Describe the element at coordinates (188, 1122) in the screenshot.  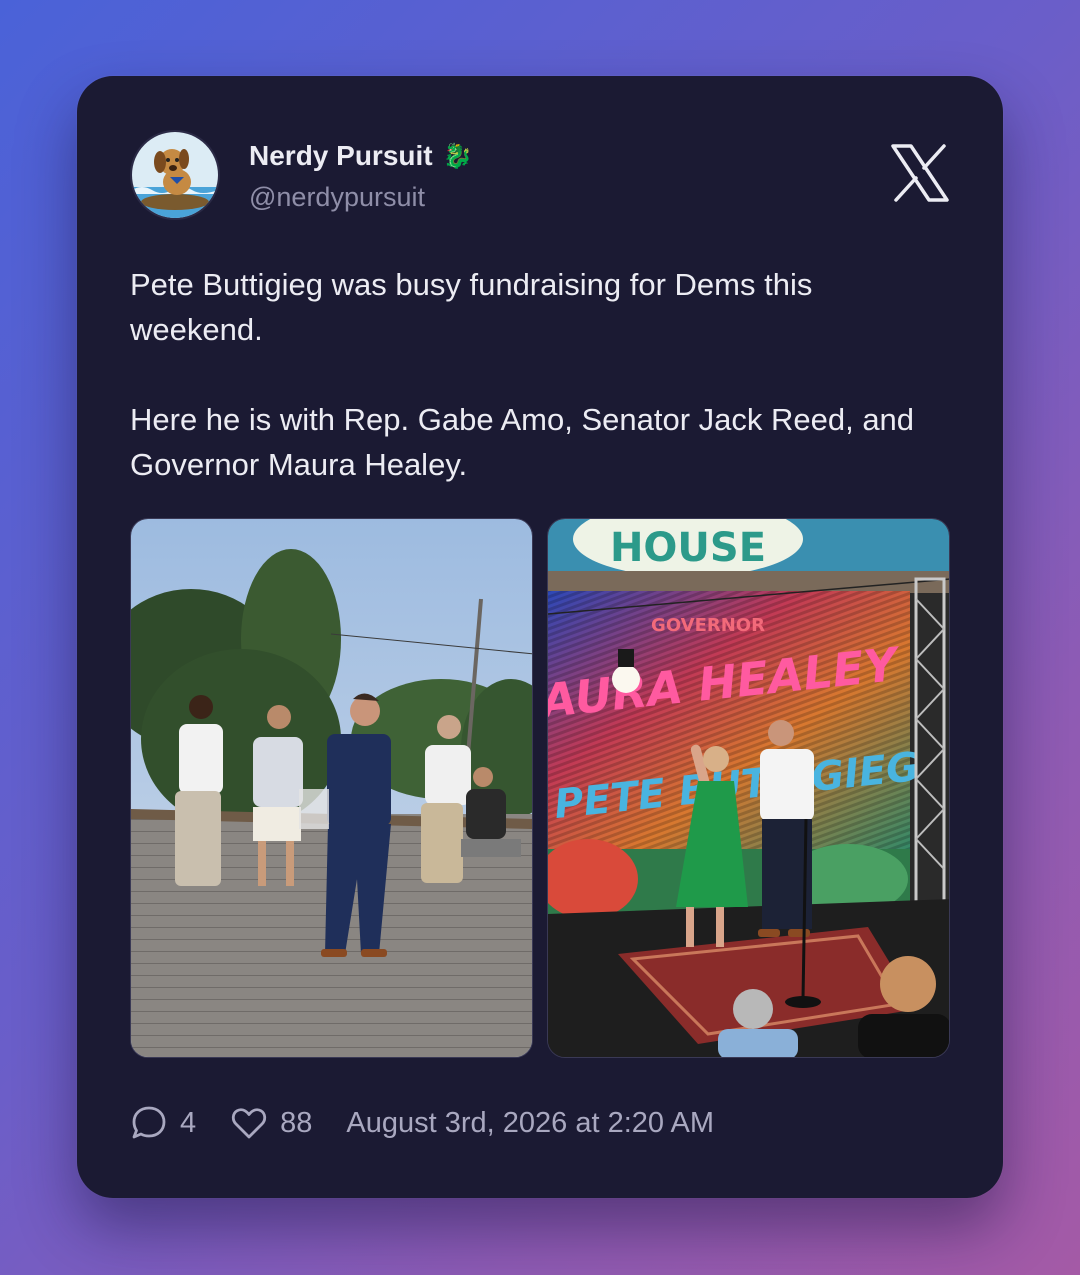
I see `reply-count-value: 4` at that location.